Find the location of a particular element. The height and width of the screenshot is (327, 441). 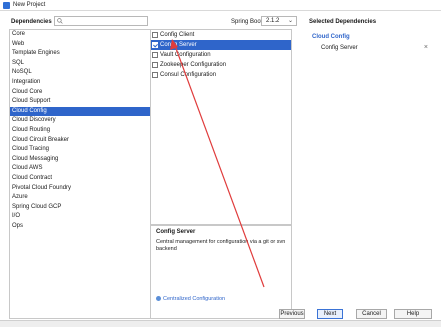

category-item: Cloud Discovery is located at coordinates (80, 121).